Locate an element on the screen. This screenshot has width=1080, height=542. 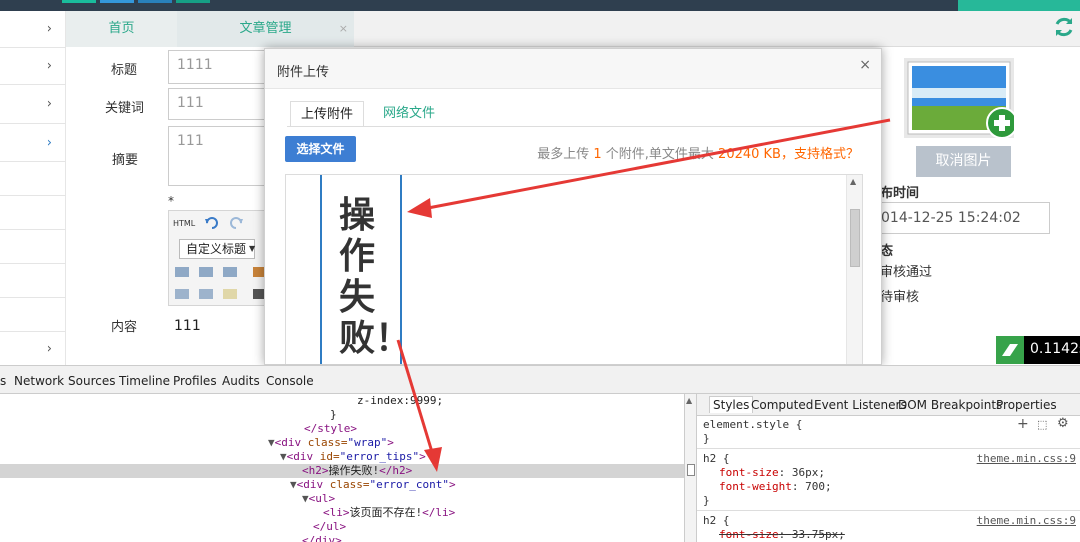
html-source-icon: HTML is located at coordinates (184, 223).